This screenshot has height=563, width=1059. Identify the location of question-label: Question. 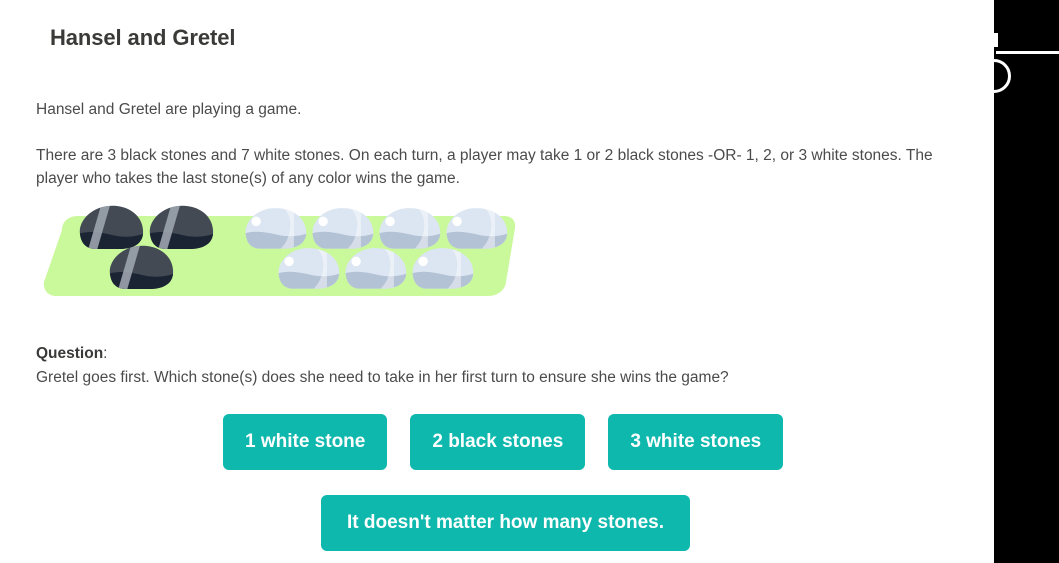
(70, 353).